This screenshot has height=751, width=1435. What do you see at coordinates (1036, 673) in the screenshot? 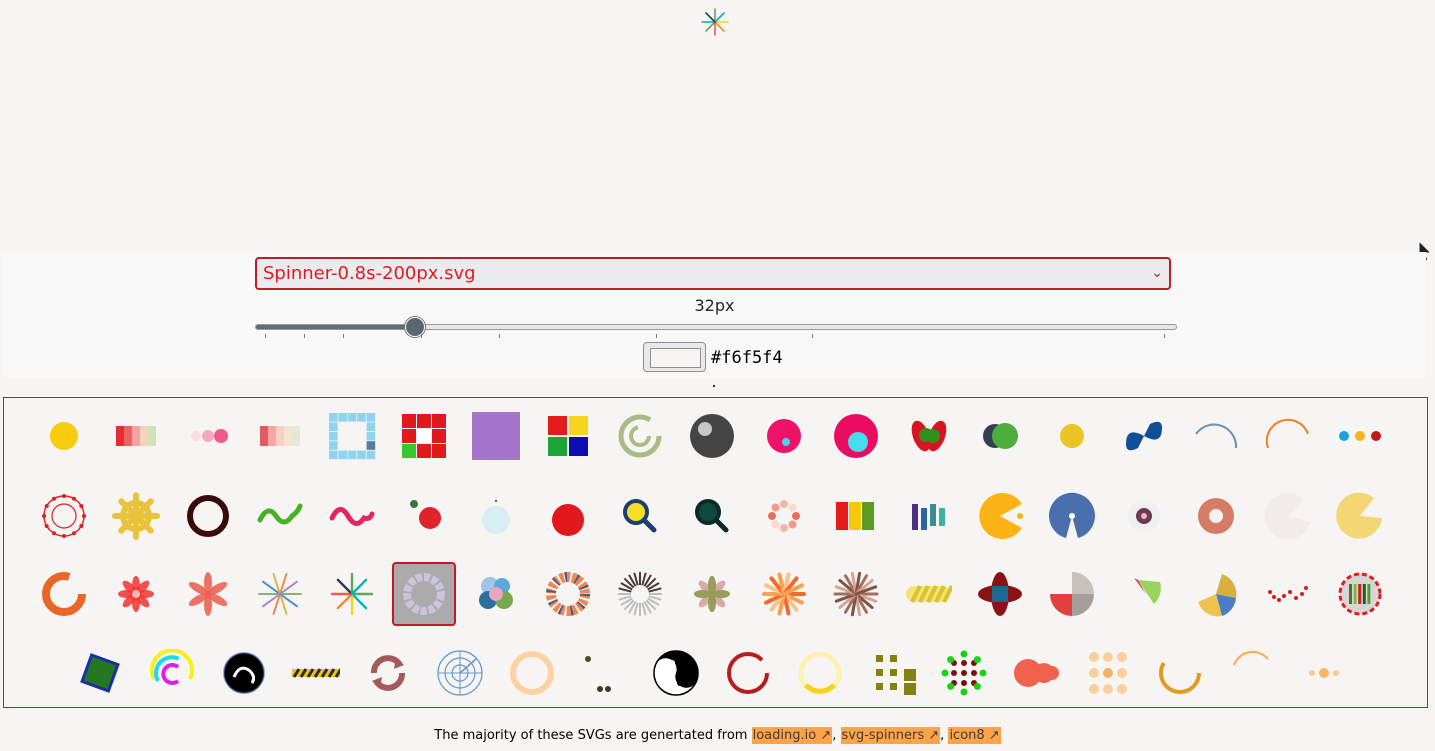
I see `spinner-option-red-blobs` at bounding box center [1036, 673].